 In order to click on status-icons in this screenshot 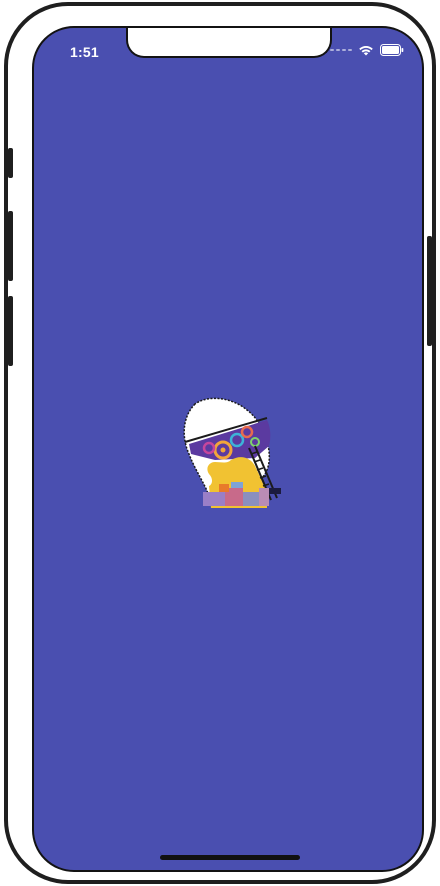, I will do `click(367, 50)`.